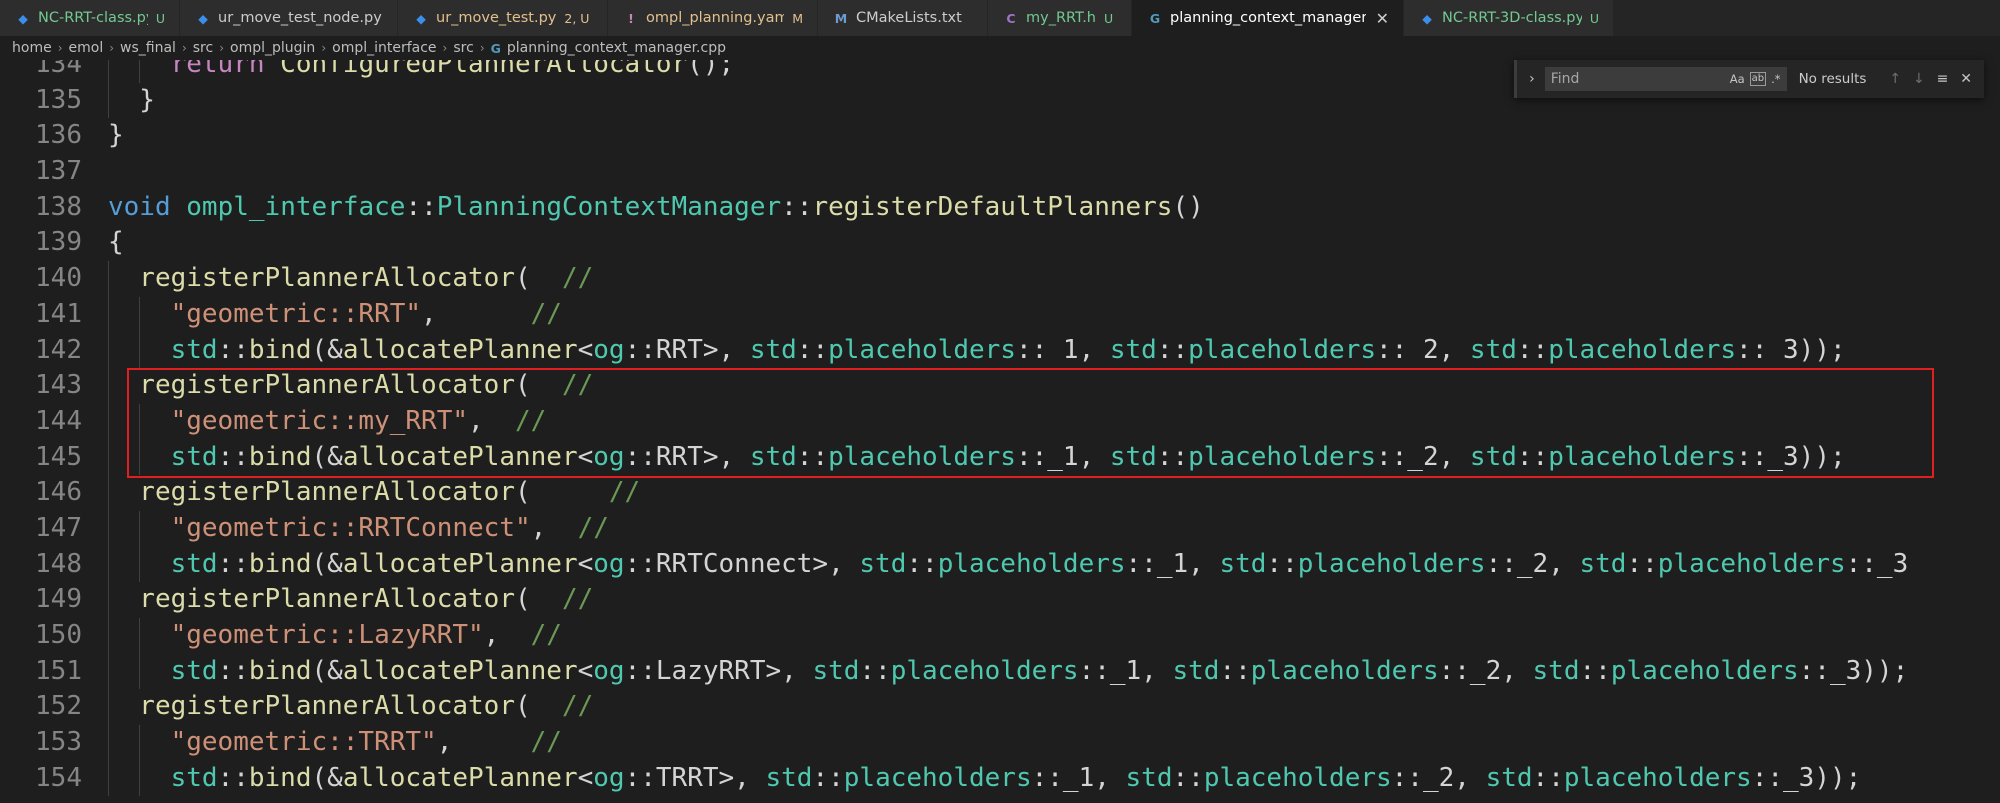  I want to click on code-token: (), so click(1188, 206).